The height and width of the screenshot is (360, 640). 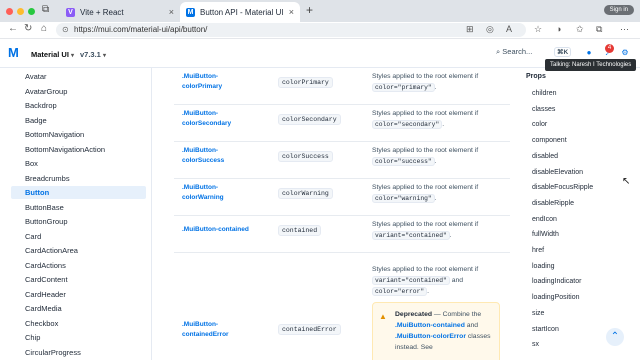 What do you see at coordinates (78, 250) in the screenshot?
I see `sidebar-item: CardActionArea` at bounding box center [78, 250].